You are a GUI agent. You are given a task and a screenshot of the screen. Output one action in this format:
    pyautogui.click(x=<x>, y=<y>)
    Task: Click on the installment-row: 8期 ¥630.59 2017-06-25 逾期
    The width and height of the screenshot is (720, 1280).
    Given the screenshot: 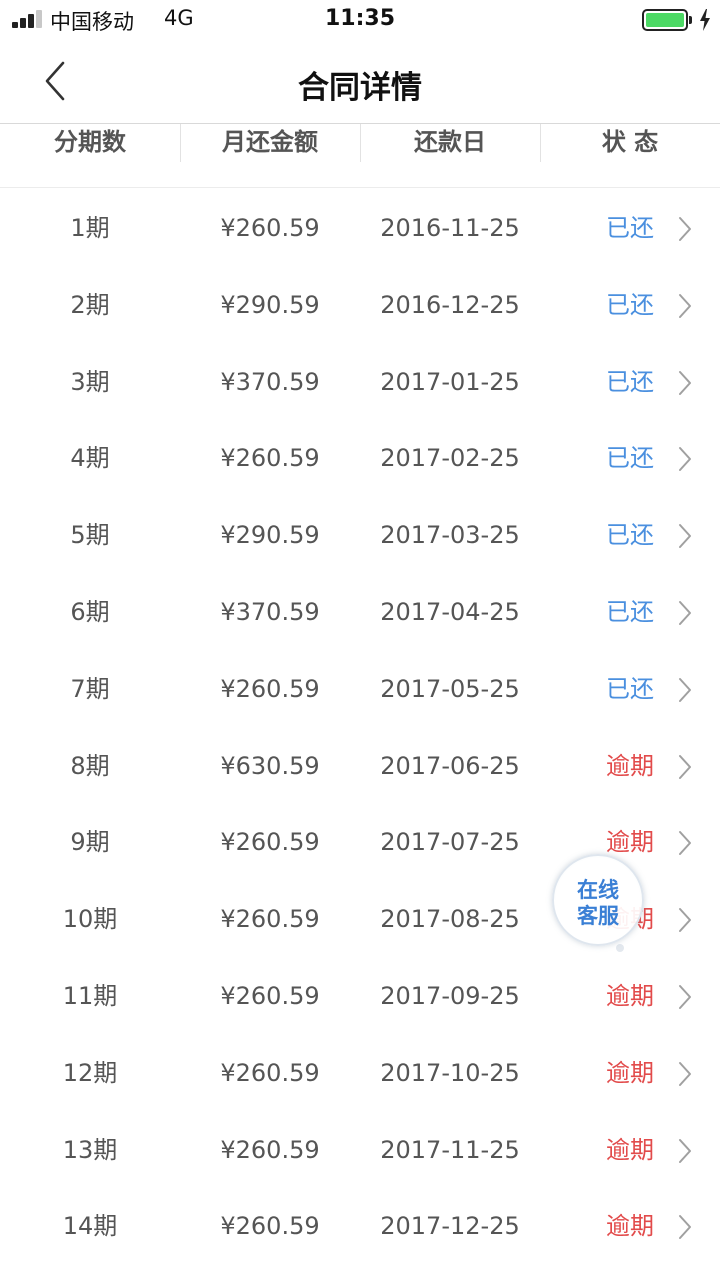 What is the action you would take?
    pyautogui.click(x=360, y=766)
    